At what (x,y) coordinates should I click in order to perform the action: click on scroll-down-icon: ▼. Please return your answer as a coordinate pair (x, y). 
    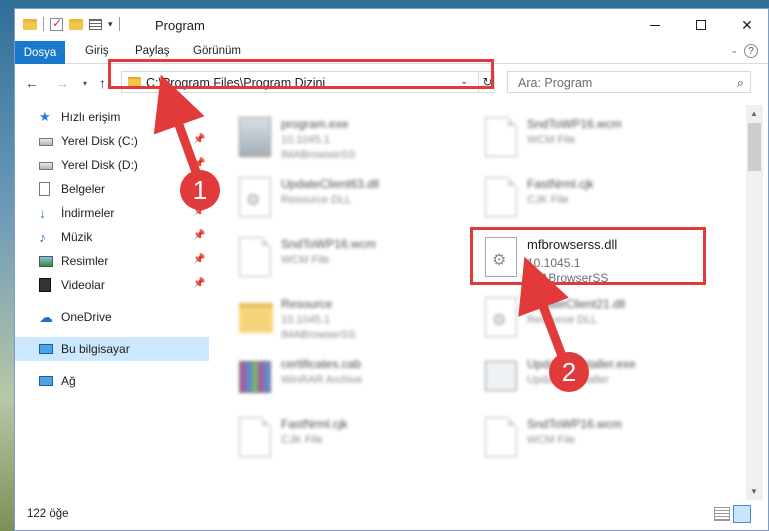
    Looking at the image, I should click on (754, 491).